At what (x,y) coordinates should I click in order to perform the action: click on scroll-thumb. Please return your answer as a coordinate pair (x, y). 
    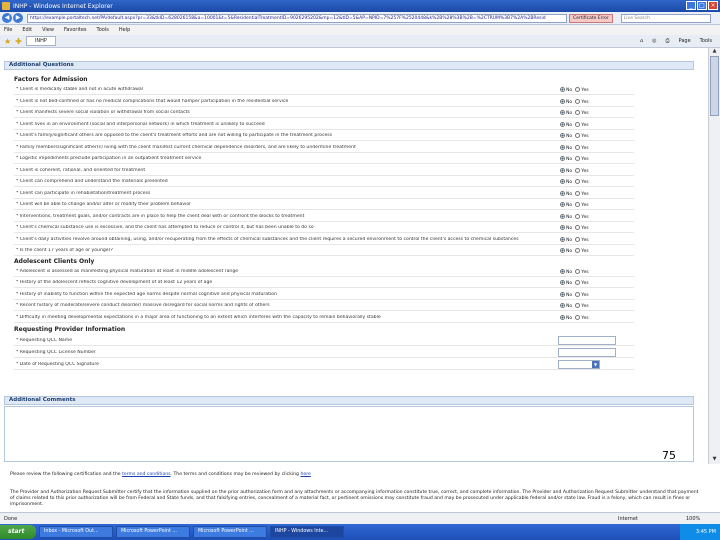
    Looking at the image, I should click on (714, 86).